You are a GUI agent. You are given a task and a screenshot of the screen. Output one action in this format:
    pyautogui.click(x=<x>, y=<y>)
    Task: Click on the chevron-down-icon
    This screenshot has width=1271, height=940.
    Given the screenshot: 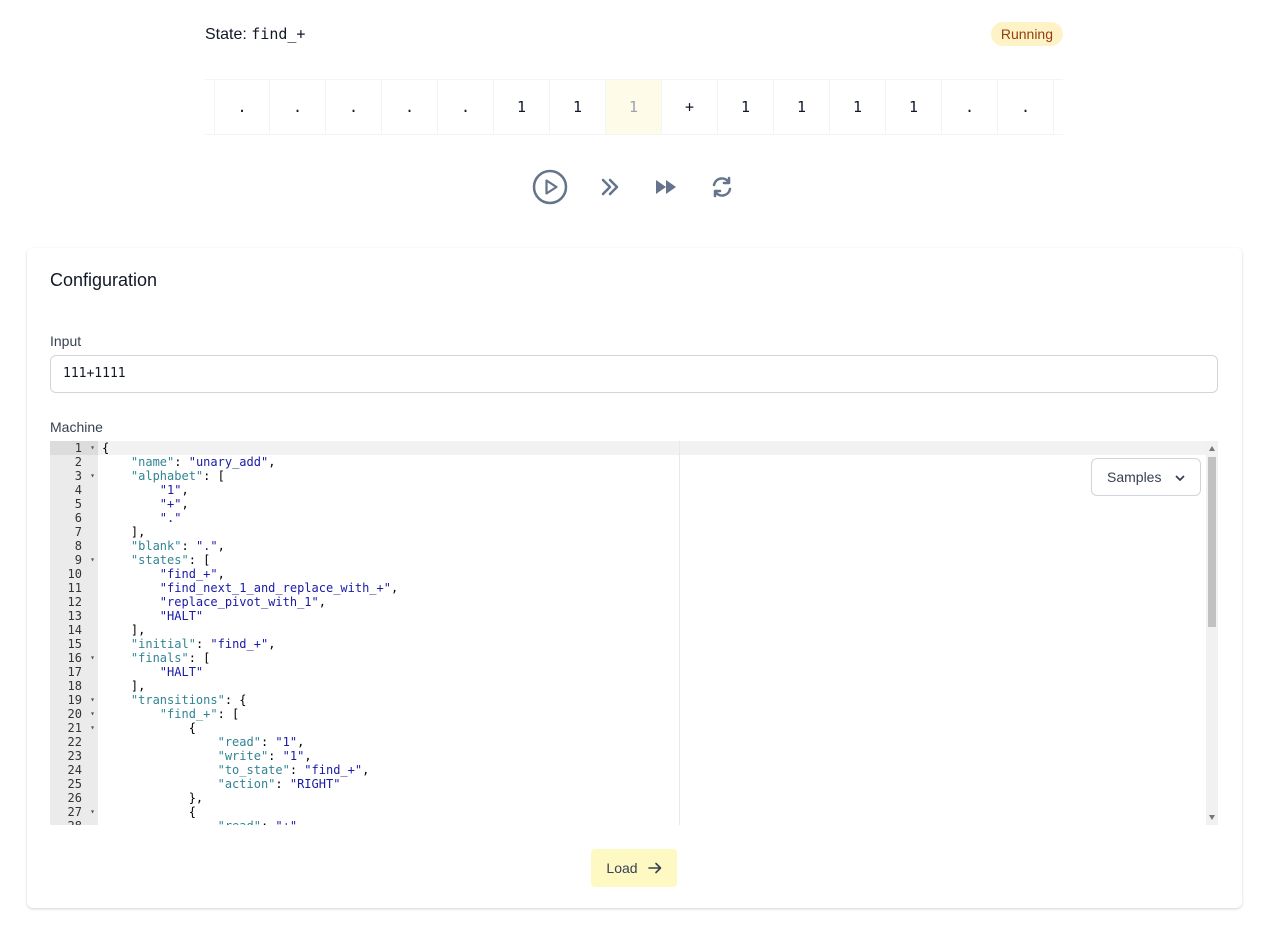 What is the action you would take?
    pyautogui.click(x=1180, y=478)
    